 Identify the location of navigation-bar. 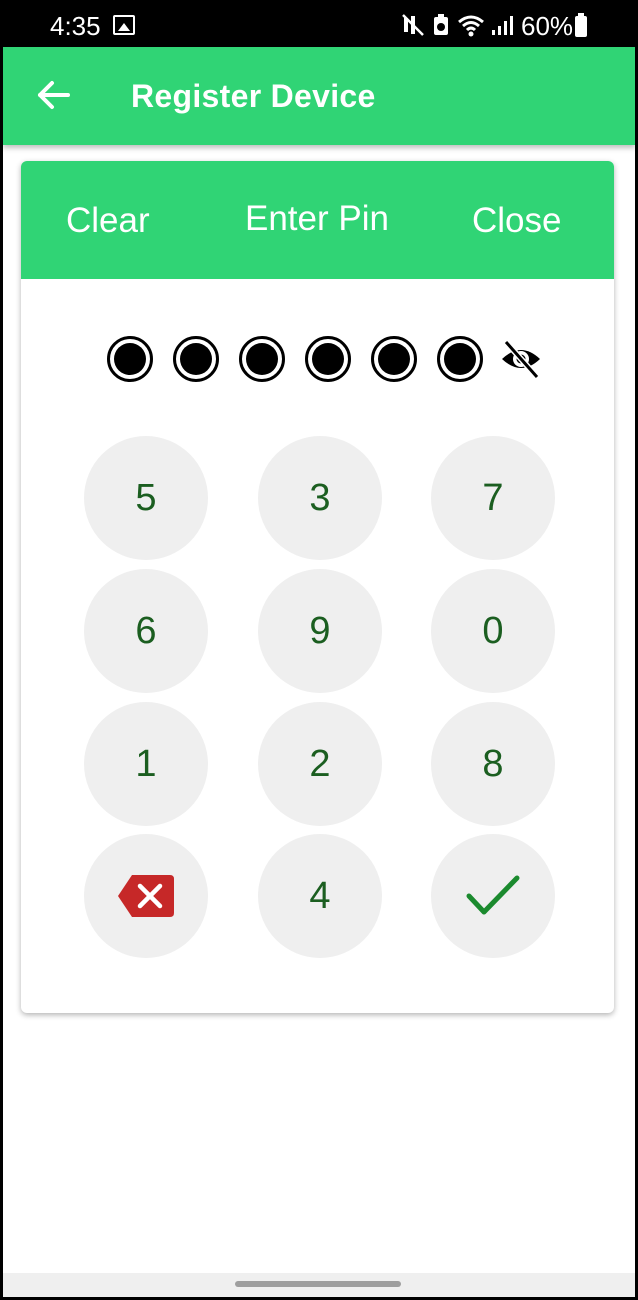
(319, 1285).